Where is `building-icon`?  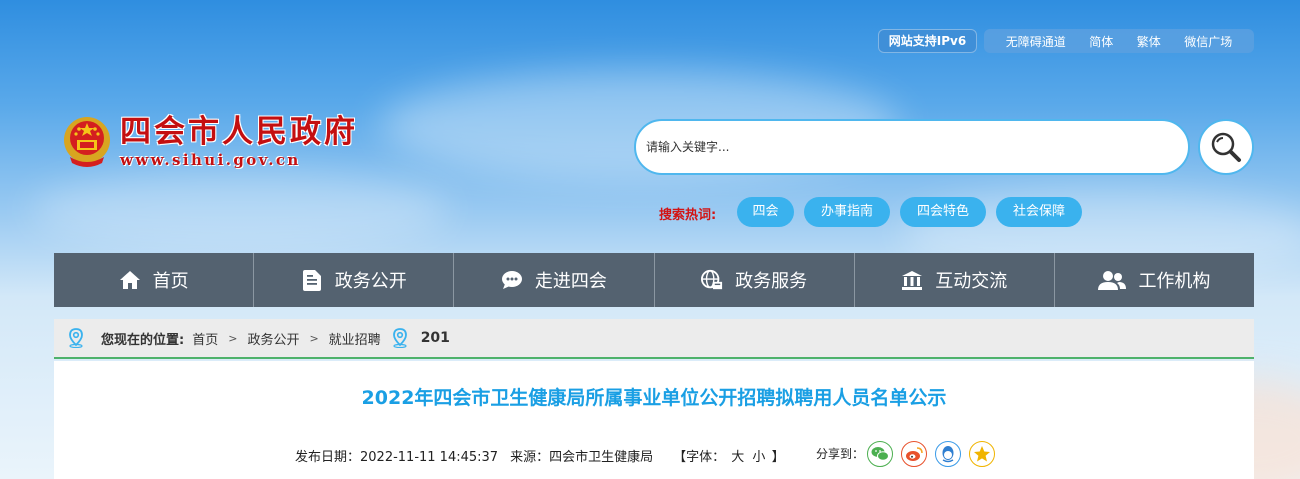 building-icon is located at coordinates (912, 280).